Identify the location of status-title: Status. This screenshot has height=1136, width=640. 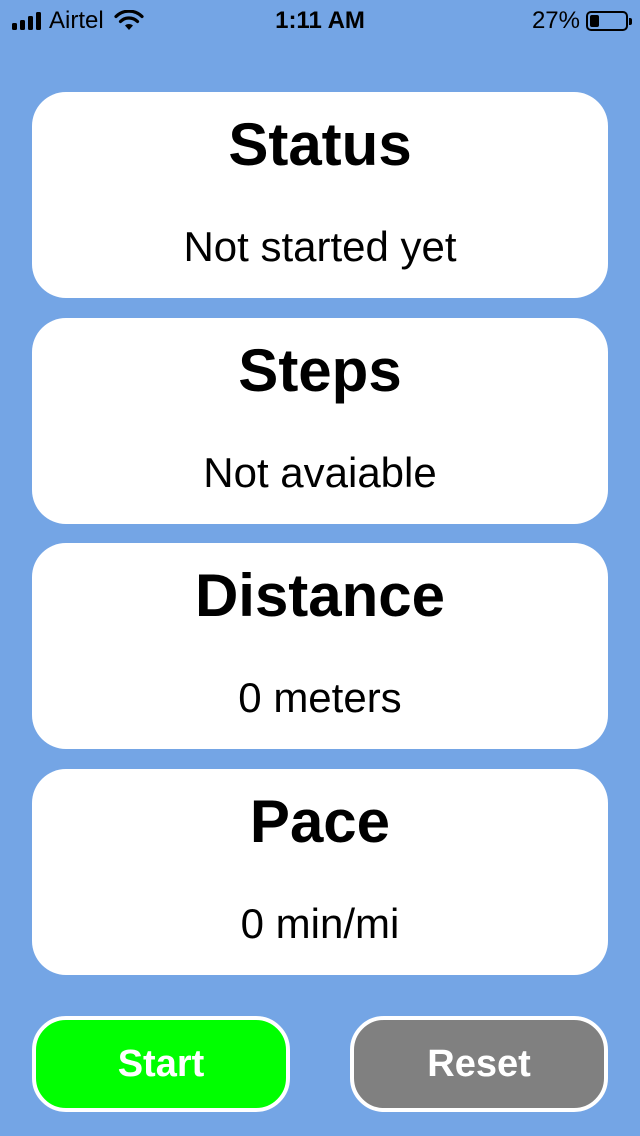
(320, 144).